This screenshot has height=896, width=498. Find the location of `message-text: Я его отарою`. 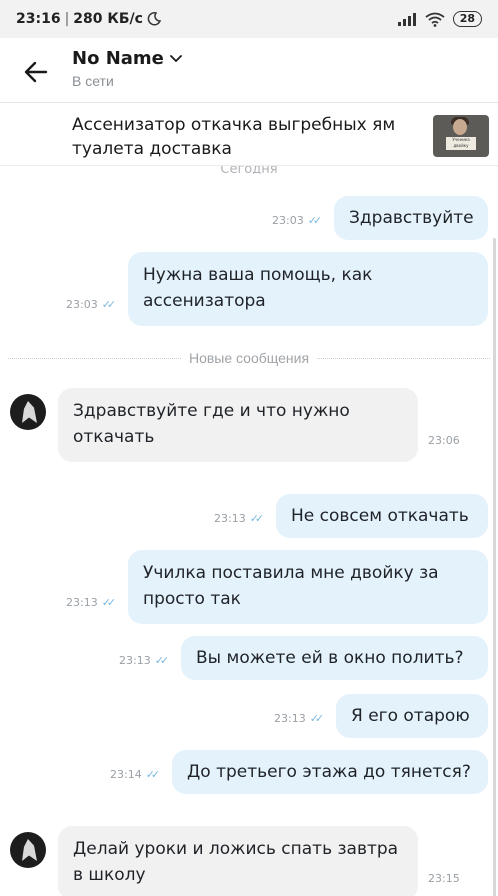

message-text: Я его отарою is located at coordinates (410, 716).